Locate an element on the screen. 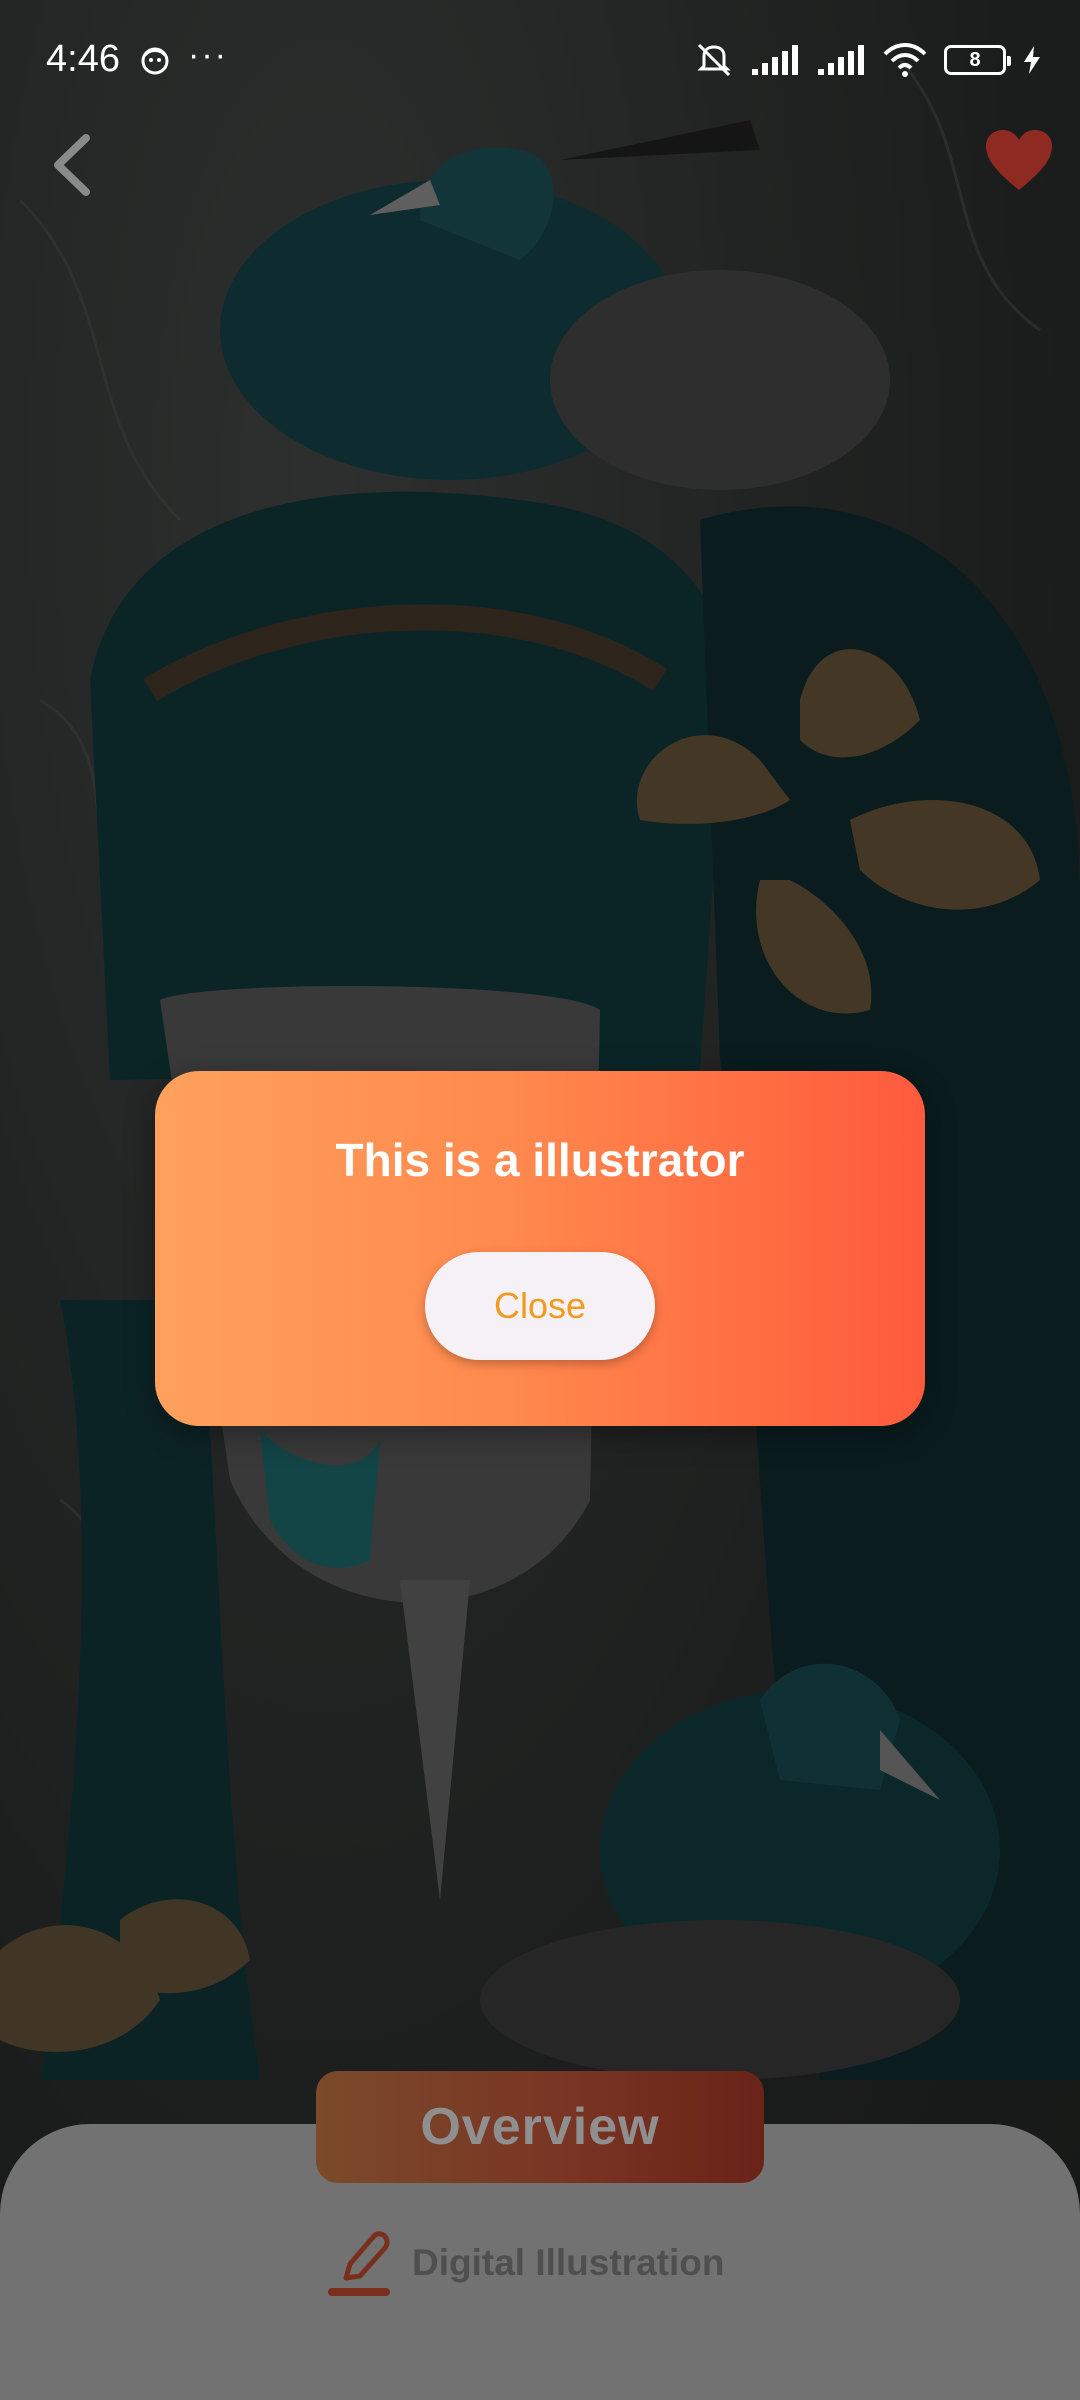 The width and height of the screenshot is (1080, 2400). status-time: 4:46 is located at coordinates (83, 59).